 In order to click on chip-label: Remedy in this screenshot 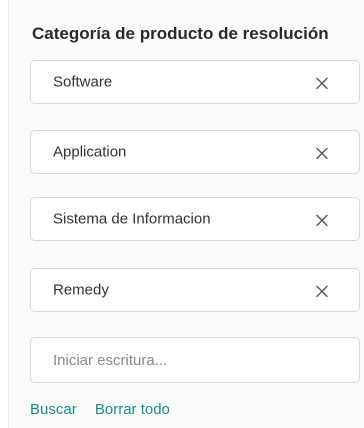, I will do `click(81, 290)`.